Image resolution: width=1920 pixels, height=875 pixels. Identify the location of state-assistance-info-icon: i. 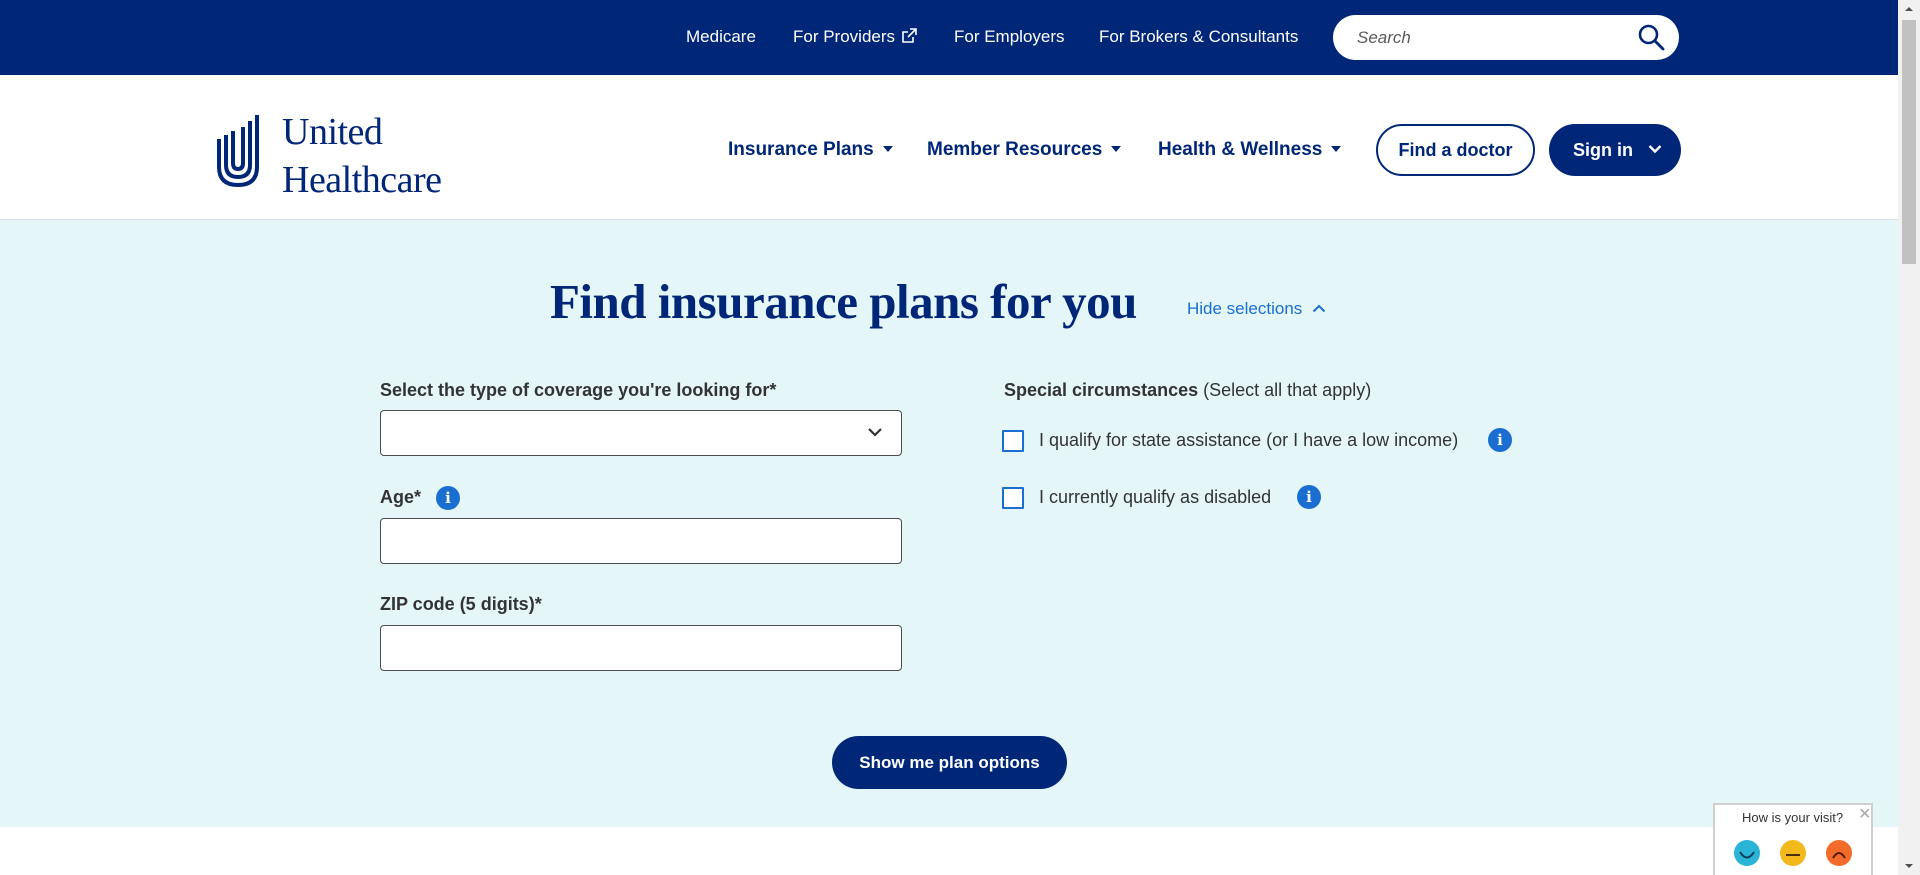
(1500, 440).